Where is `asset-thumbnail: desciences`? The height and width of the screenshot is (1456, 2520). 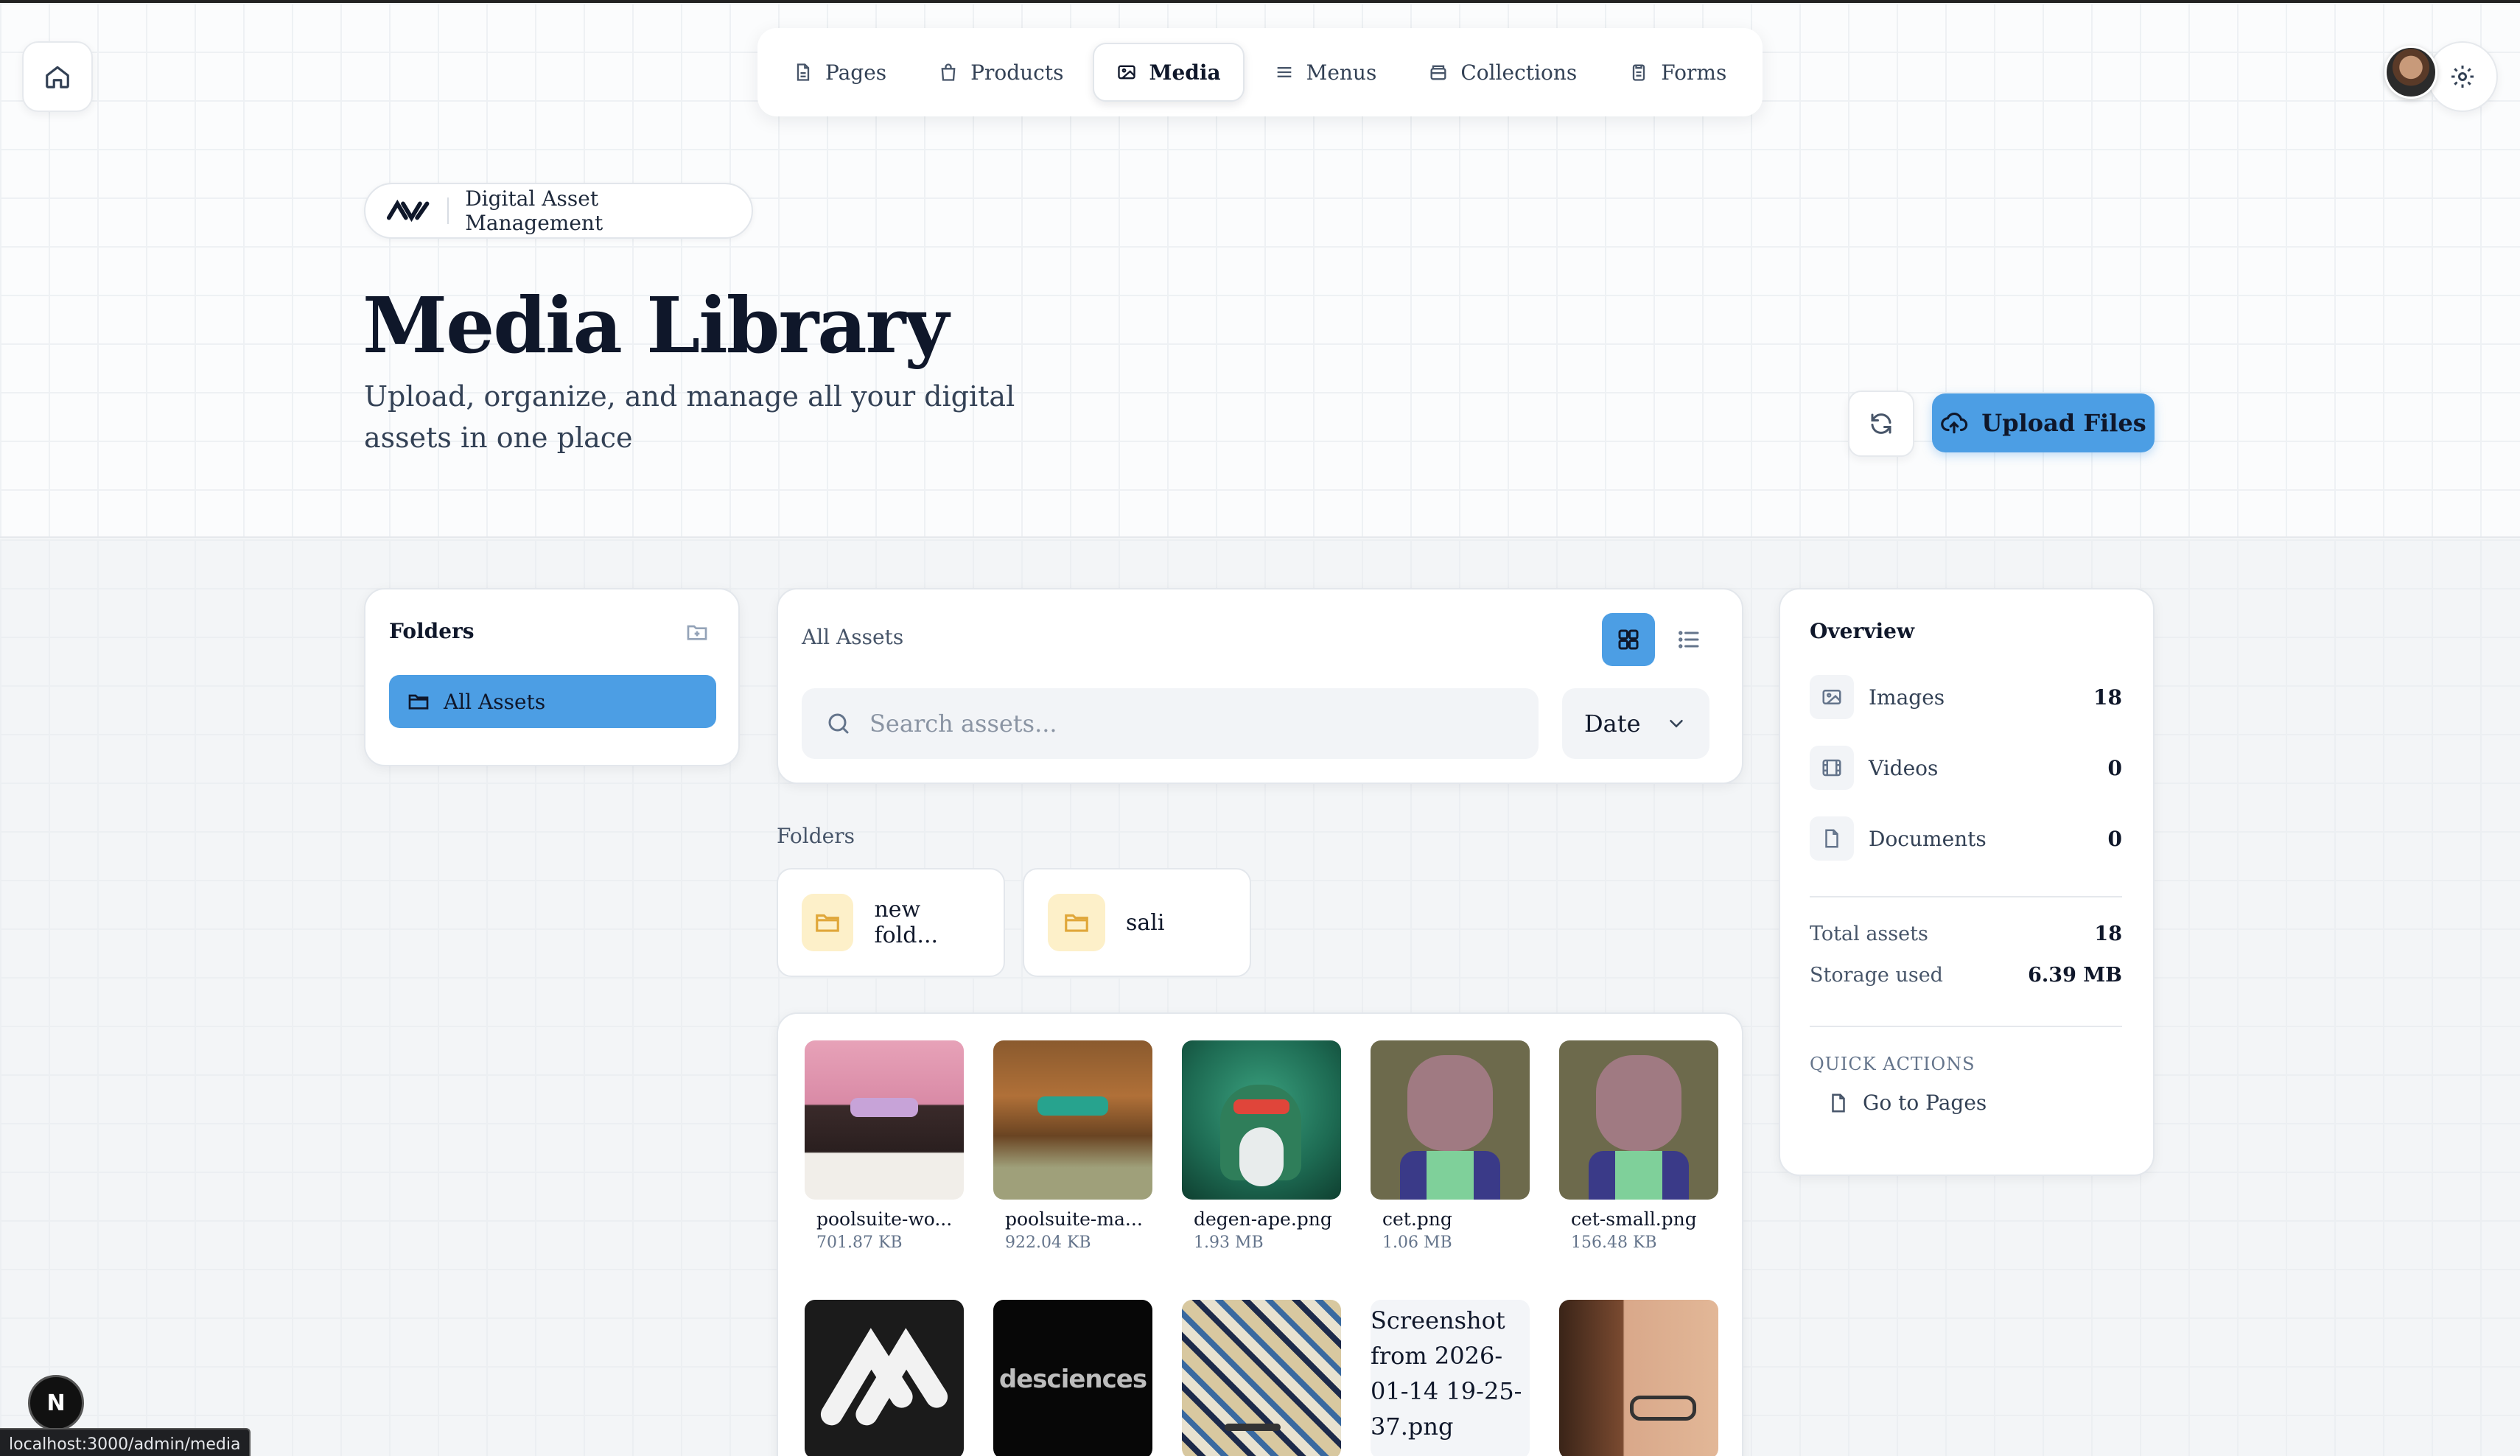
asset-thumbnail: desciences is located at coordinates (1072, 1378).